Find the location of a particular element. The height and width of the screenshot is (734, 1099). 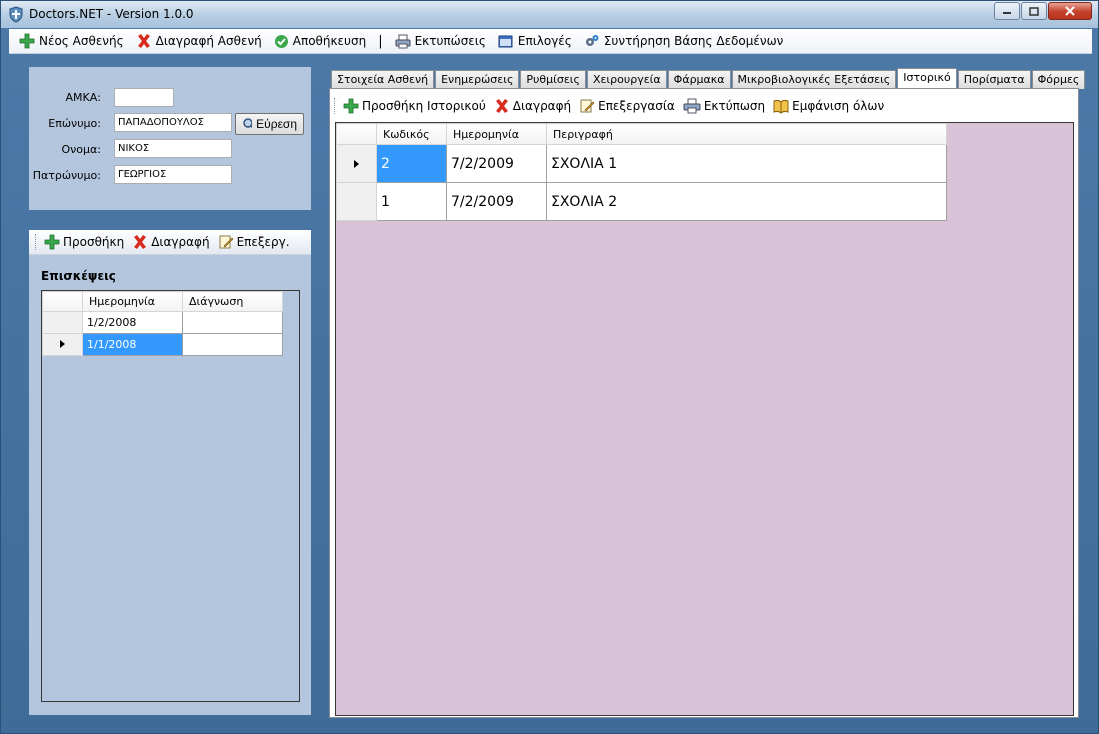

current-row-icon is located at coordinates (356, 163).